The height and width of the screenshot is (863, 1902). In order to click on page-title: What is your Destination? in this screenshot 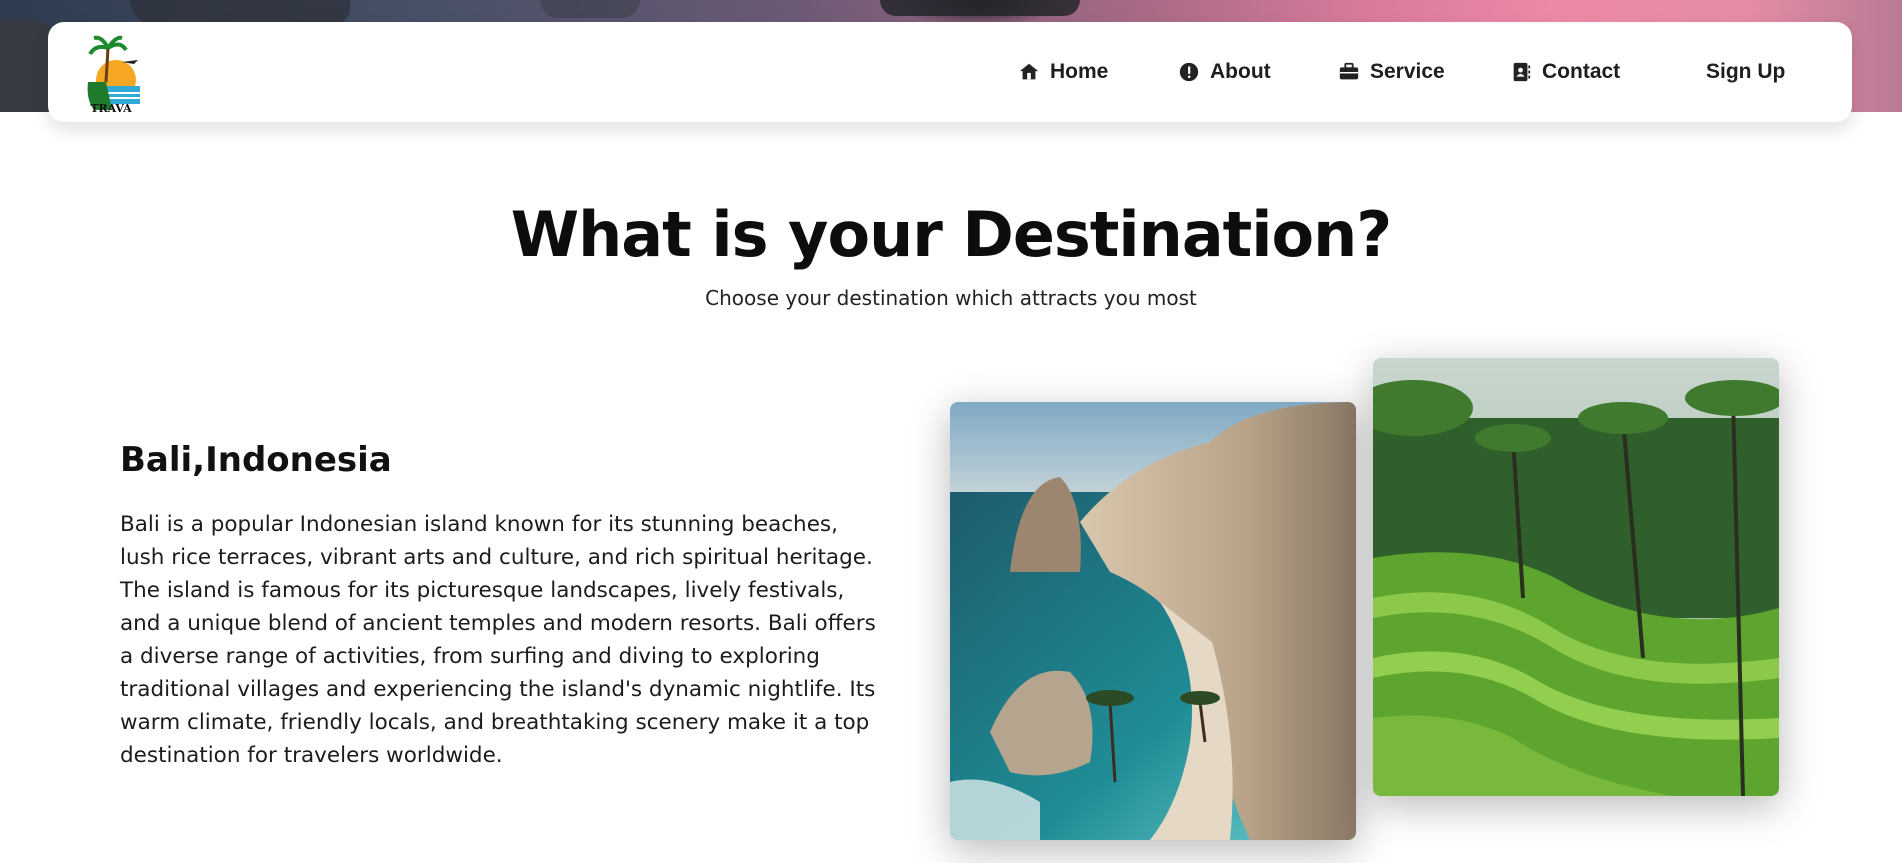, I will do `click(951, 234)`.